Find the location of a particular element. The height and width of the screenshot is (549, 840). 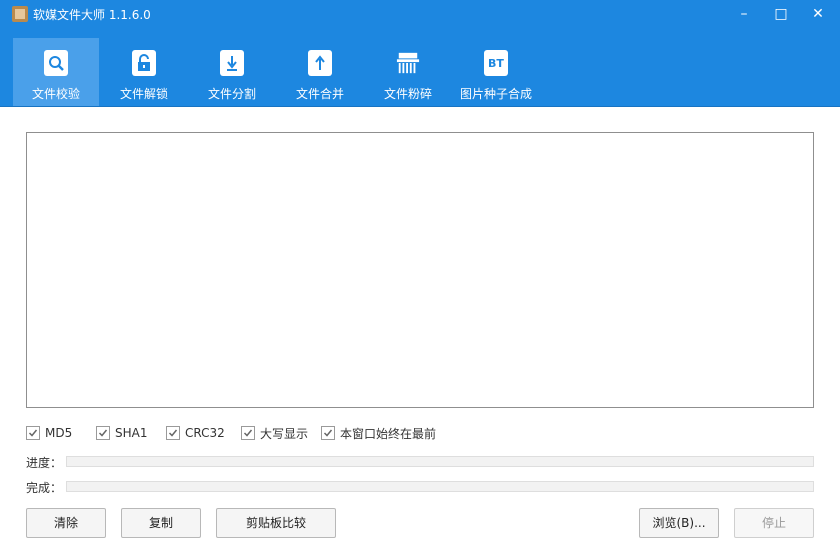

option-label: MD5 is located at coordinates (59, 433).